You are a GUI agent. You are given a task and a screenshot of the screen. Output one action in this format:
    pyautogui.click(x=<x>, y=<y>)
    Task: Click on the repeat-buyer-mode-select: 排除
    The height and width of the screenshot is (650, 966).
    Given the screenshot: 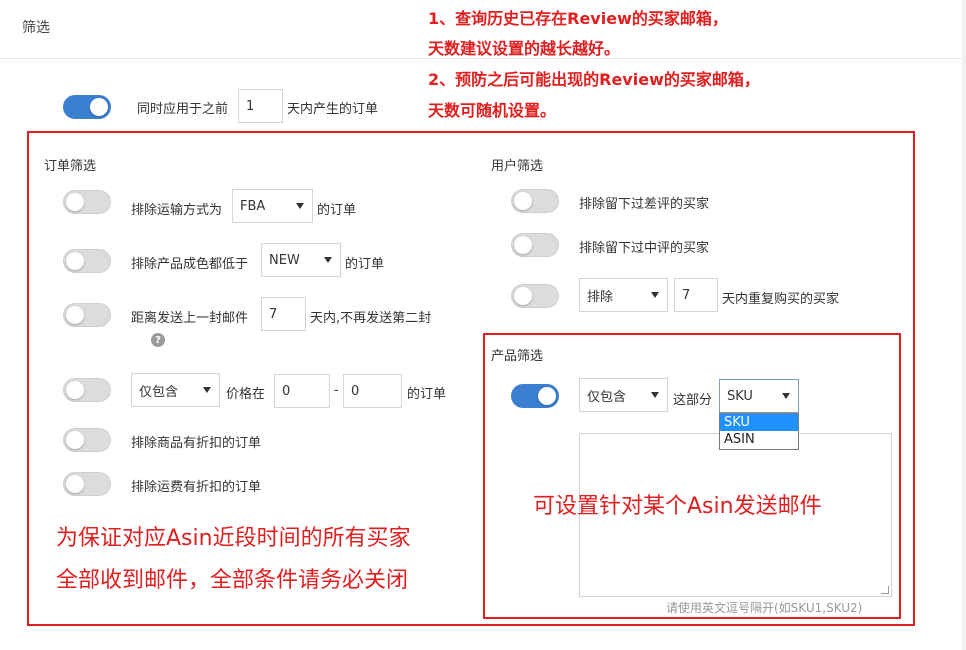 What is the action you would take?
    pyautogui.click(x=623, y=295)
    